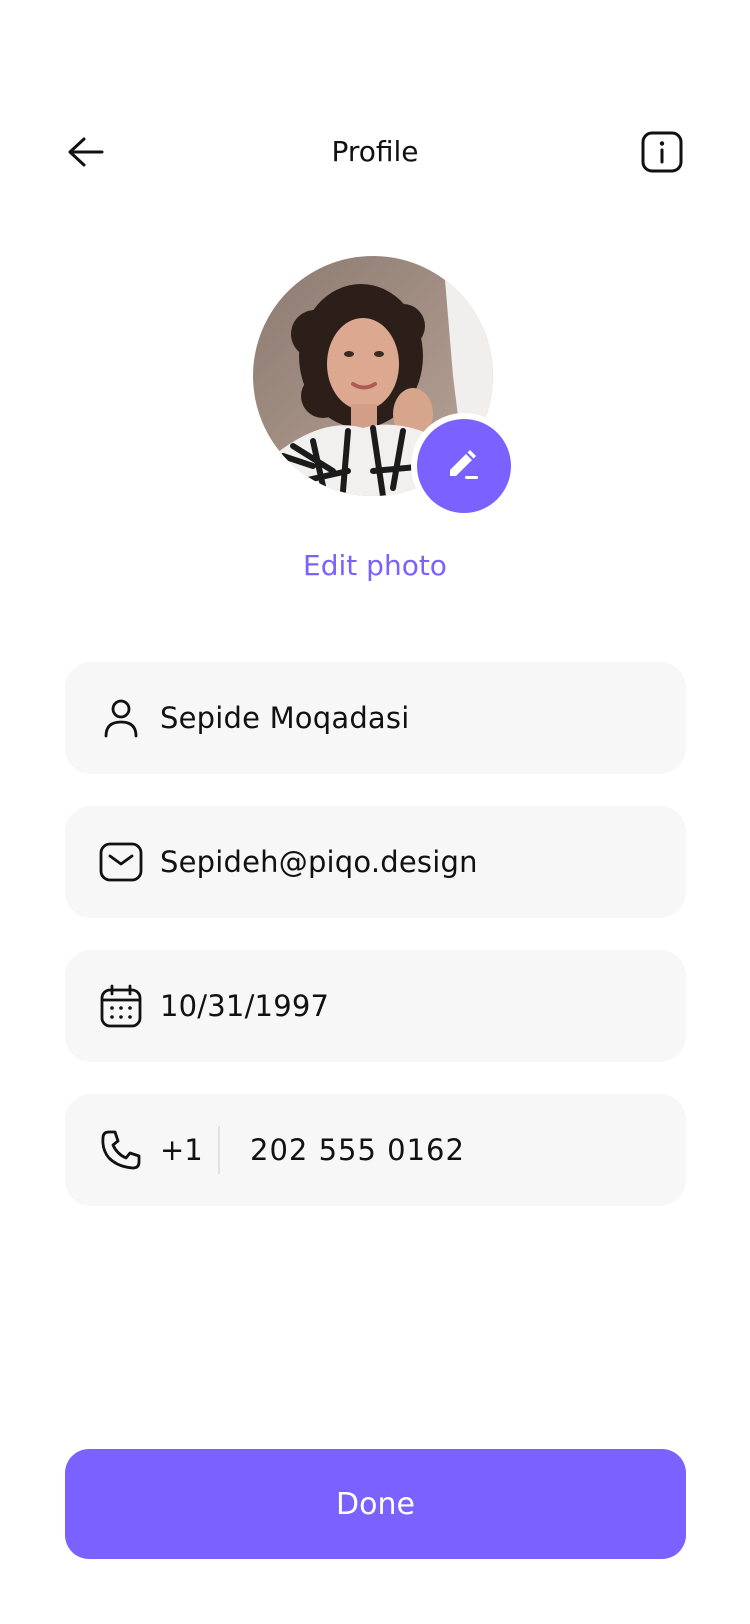  I want to click on info-button, so click(662, 152).